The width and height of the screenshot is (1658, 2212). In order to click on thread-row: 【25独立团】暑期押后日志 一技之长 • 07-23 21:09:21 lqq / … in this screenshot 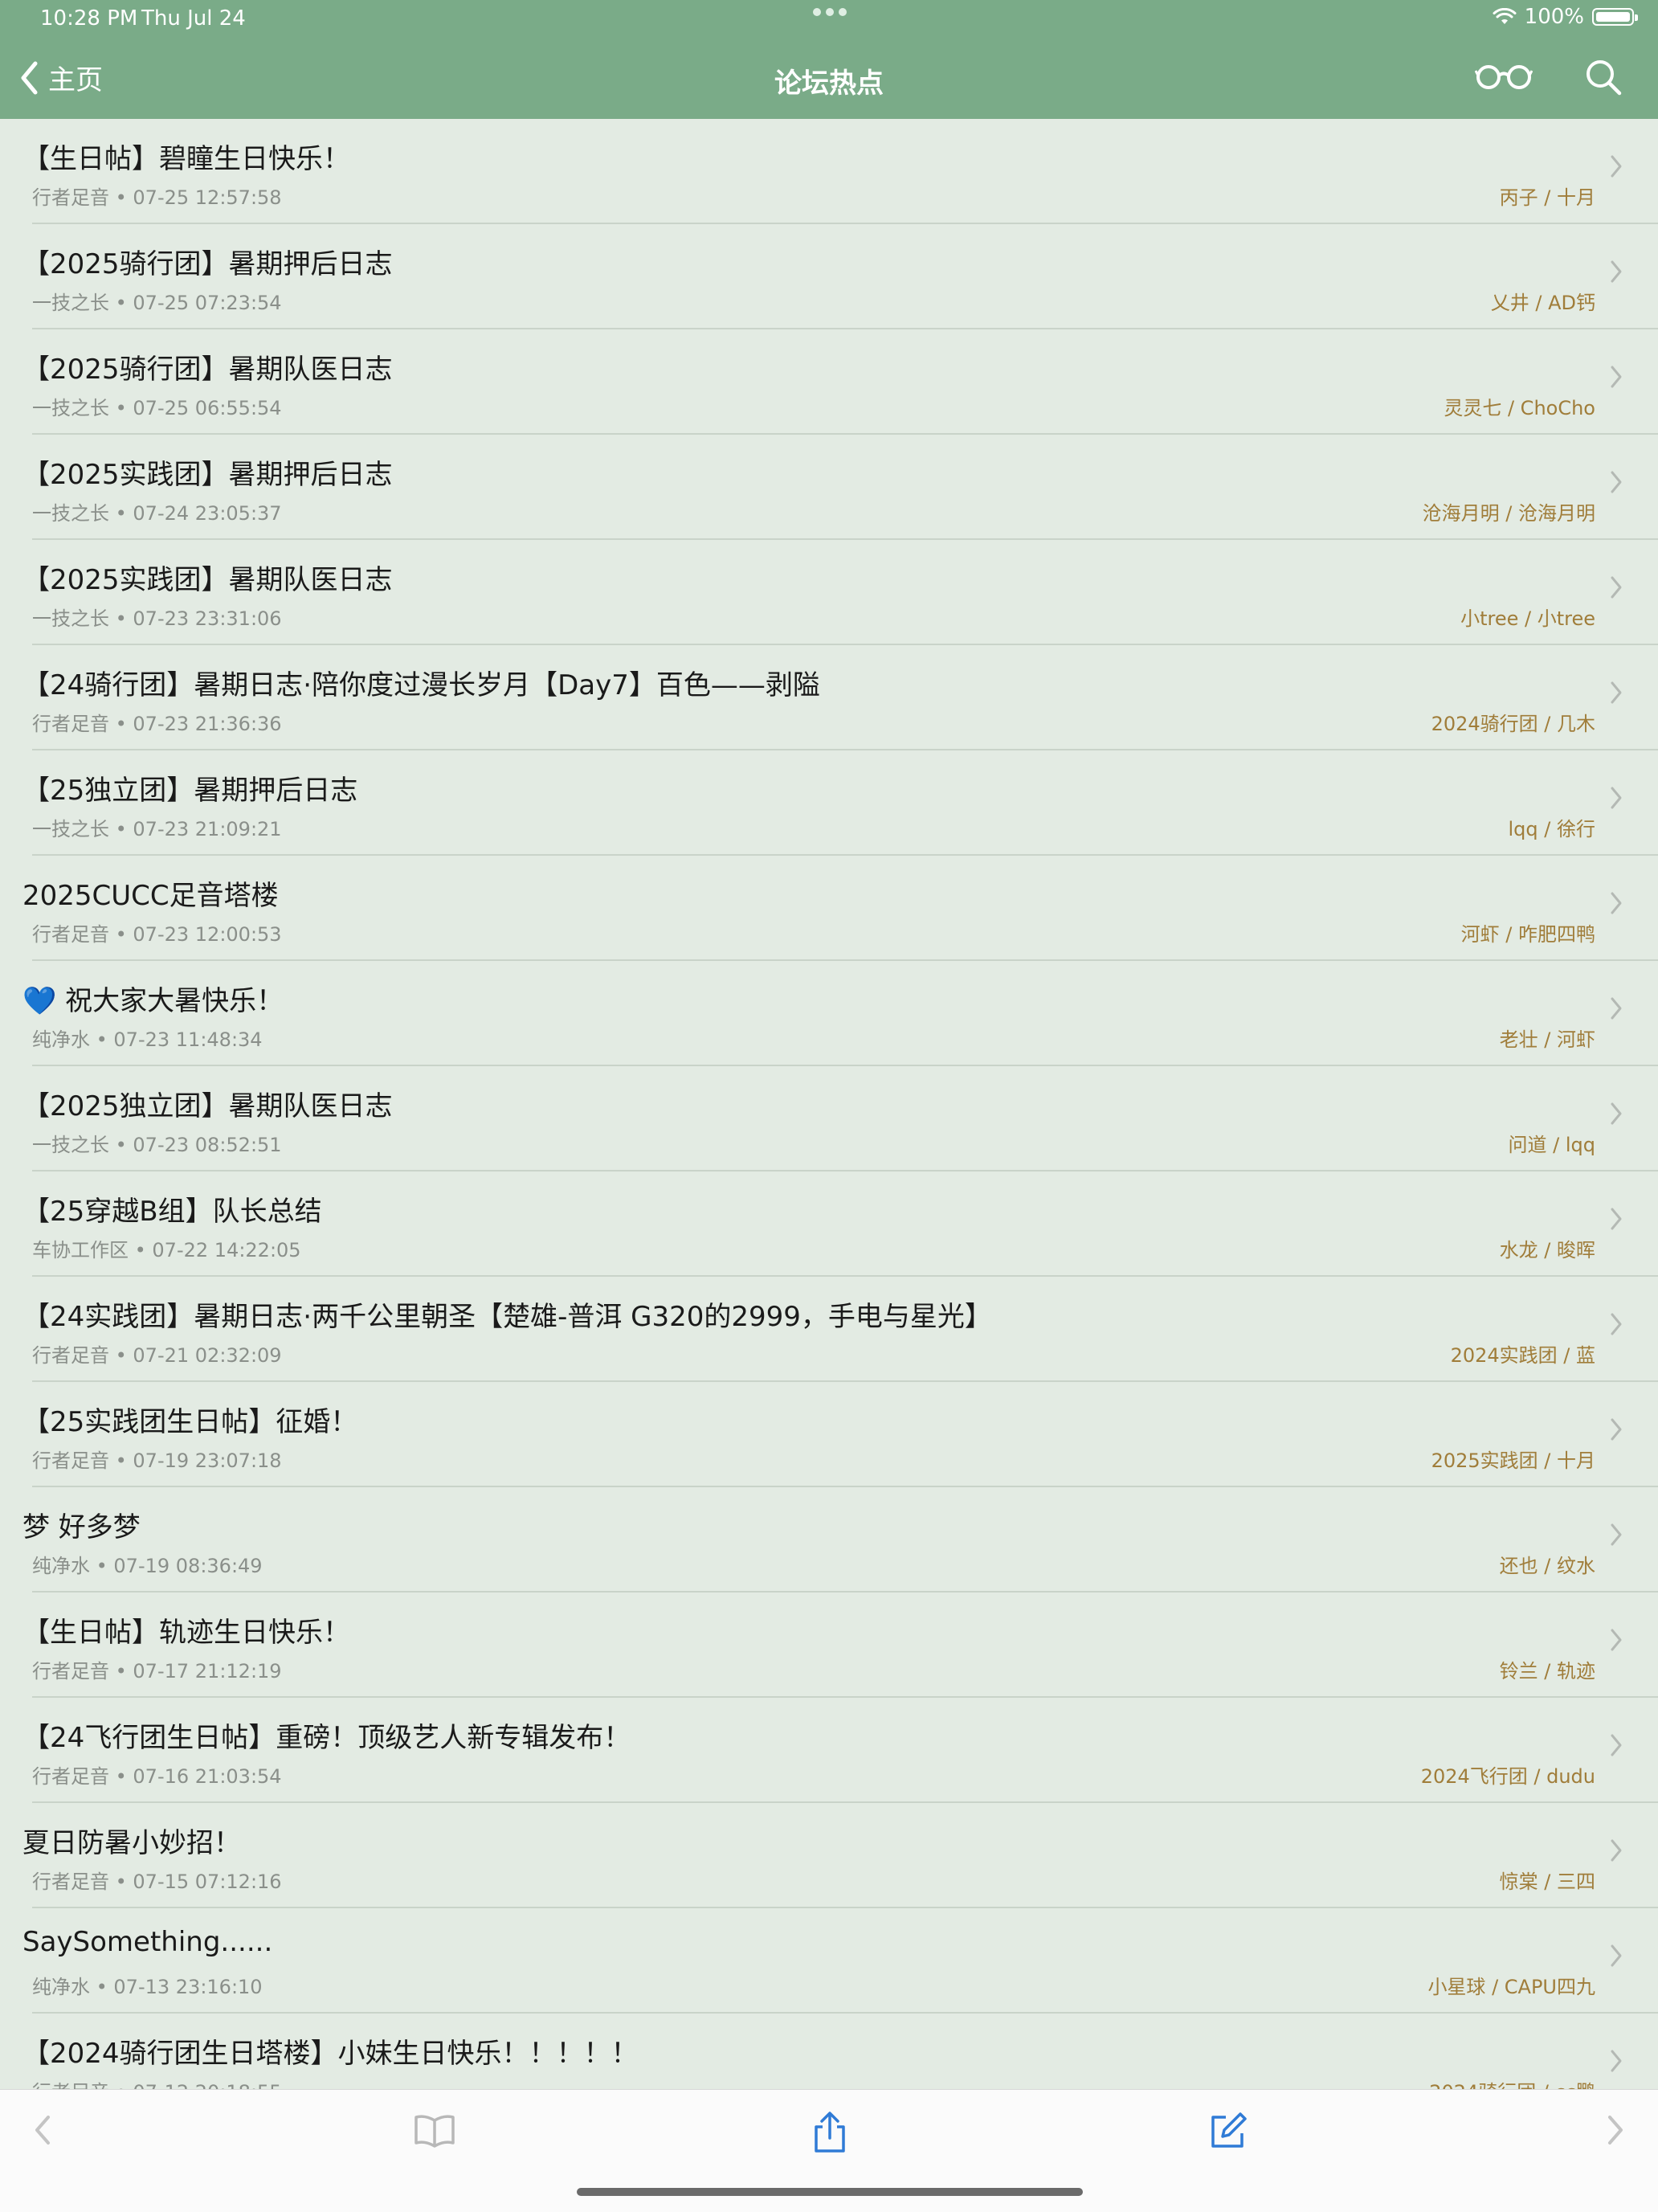, I will do `click(829, 803)`.